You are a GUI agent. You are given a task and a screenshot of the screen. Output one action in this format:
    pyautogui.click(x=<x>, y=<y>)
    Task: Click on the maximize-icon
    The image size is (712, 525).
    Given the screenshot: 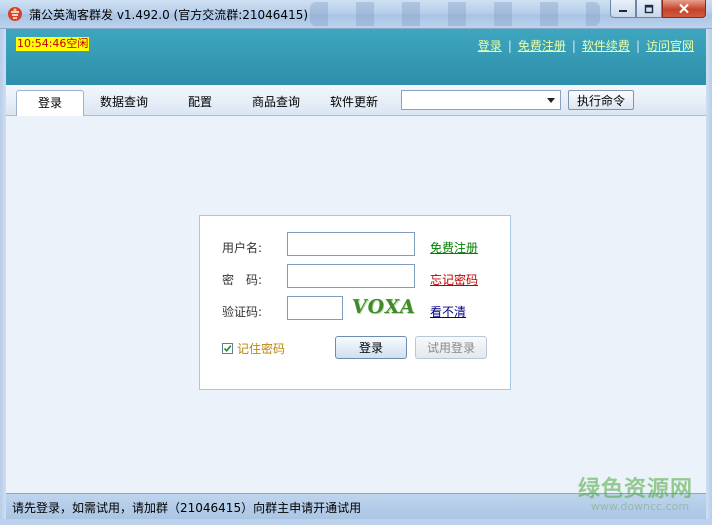 What is the action you would take?
    pyautogui.click(x=649, y=8)
    